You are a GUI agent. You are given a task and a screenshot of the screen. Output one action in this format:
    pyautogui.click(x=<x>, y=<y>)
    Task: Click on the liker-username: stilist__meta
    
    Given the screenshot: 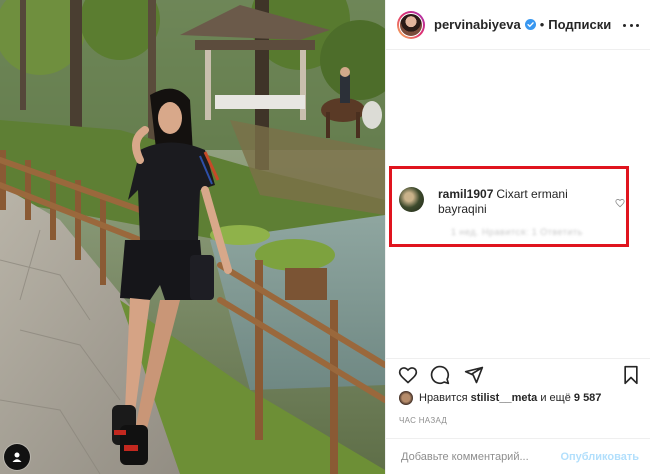 What is the action you would take?
    pyautogui.click(x=504, y=398)
    